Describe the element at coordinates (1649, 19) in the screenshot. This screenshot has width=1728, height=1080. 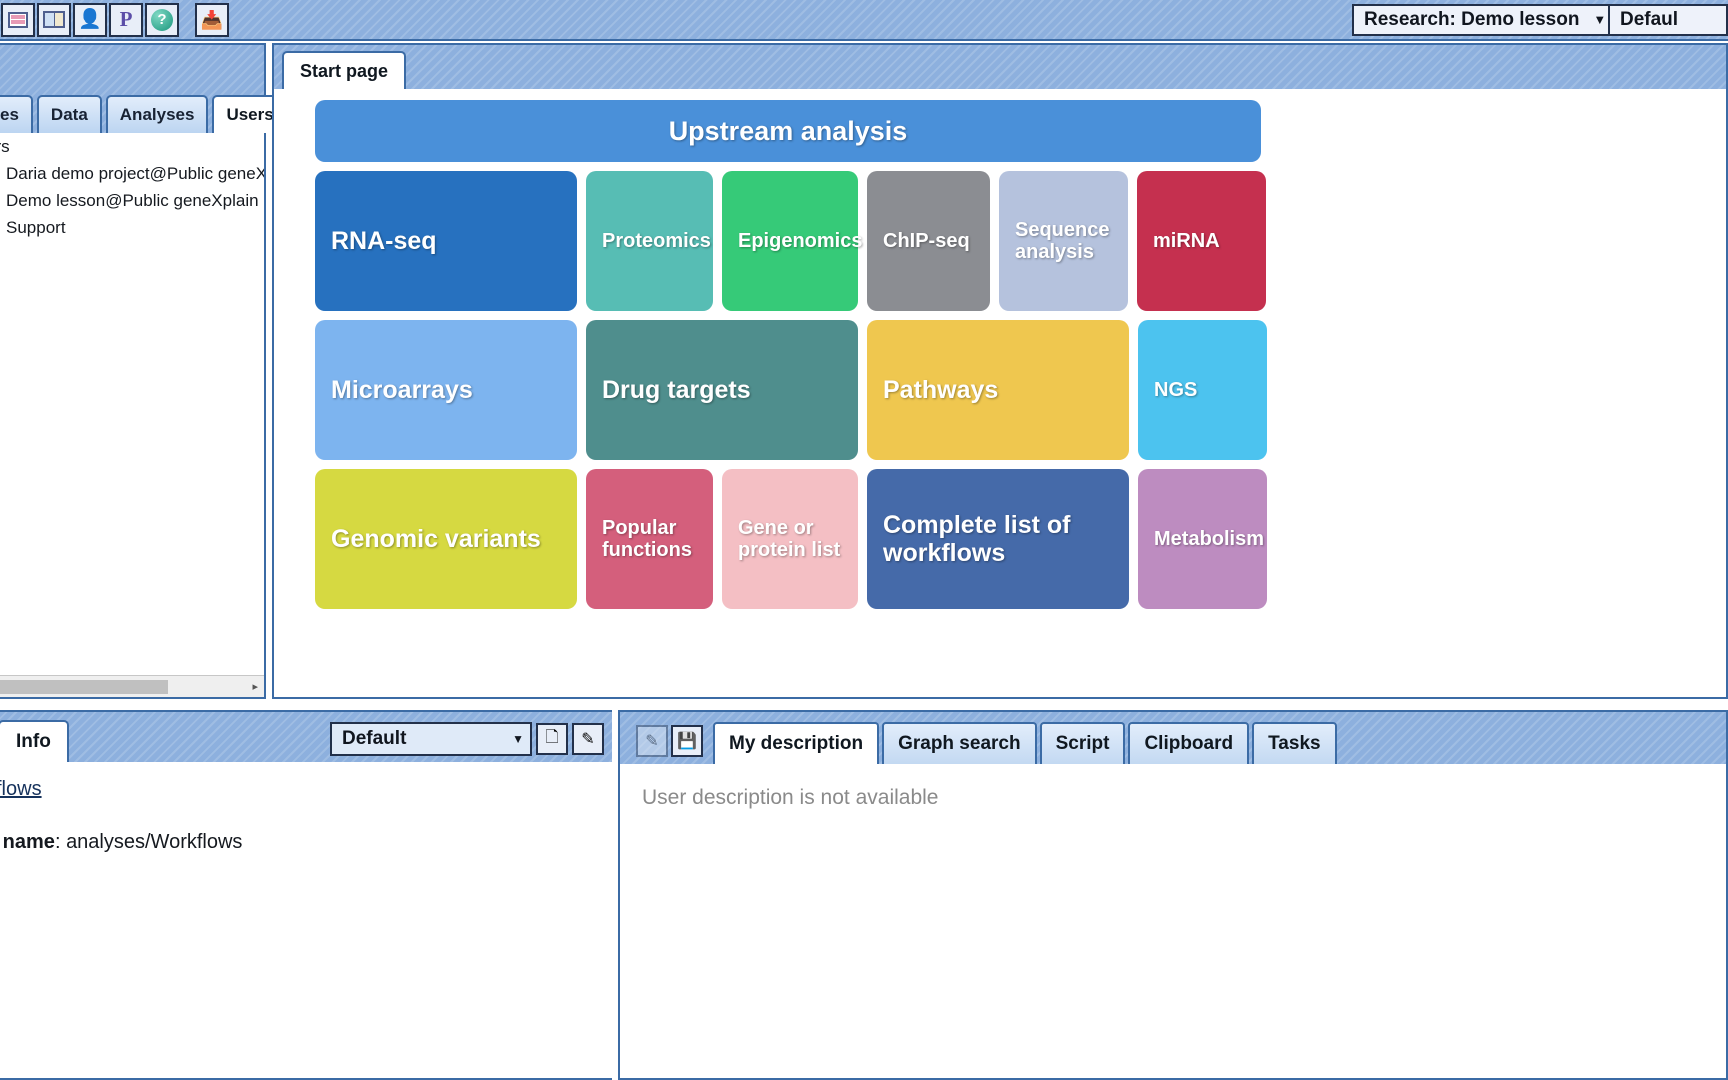
I see `perspective-select-value: Defaul` at that location.